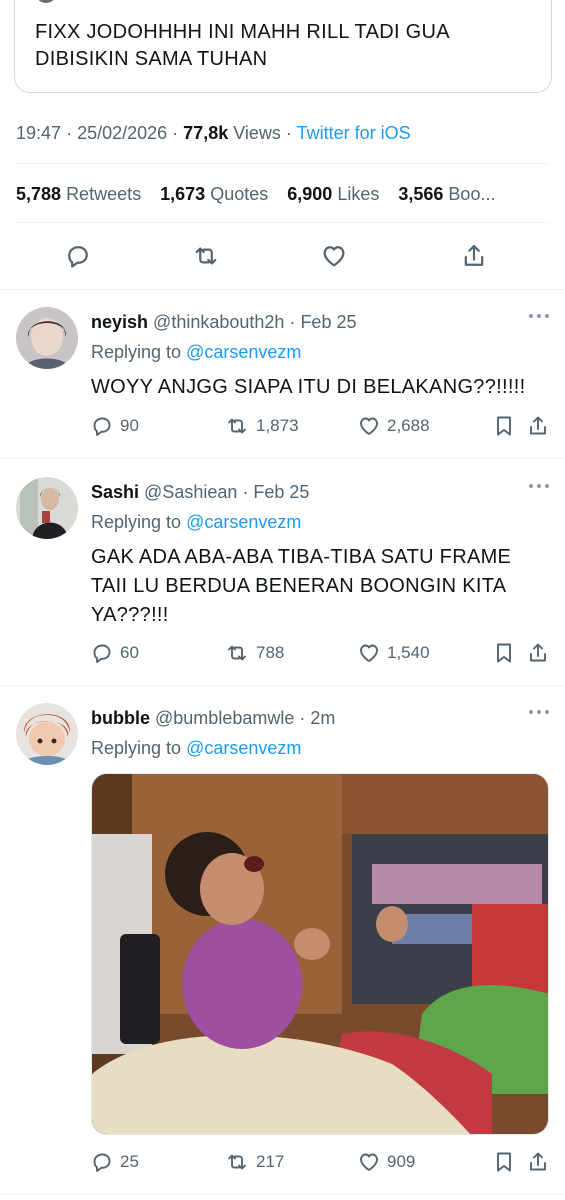 The image size is (565, 1200). I want to click on retweet-count: 217, so click(270, 1161).